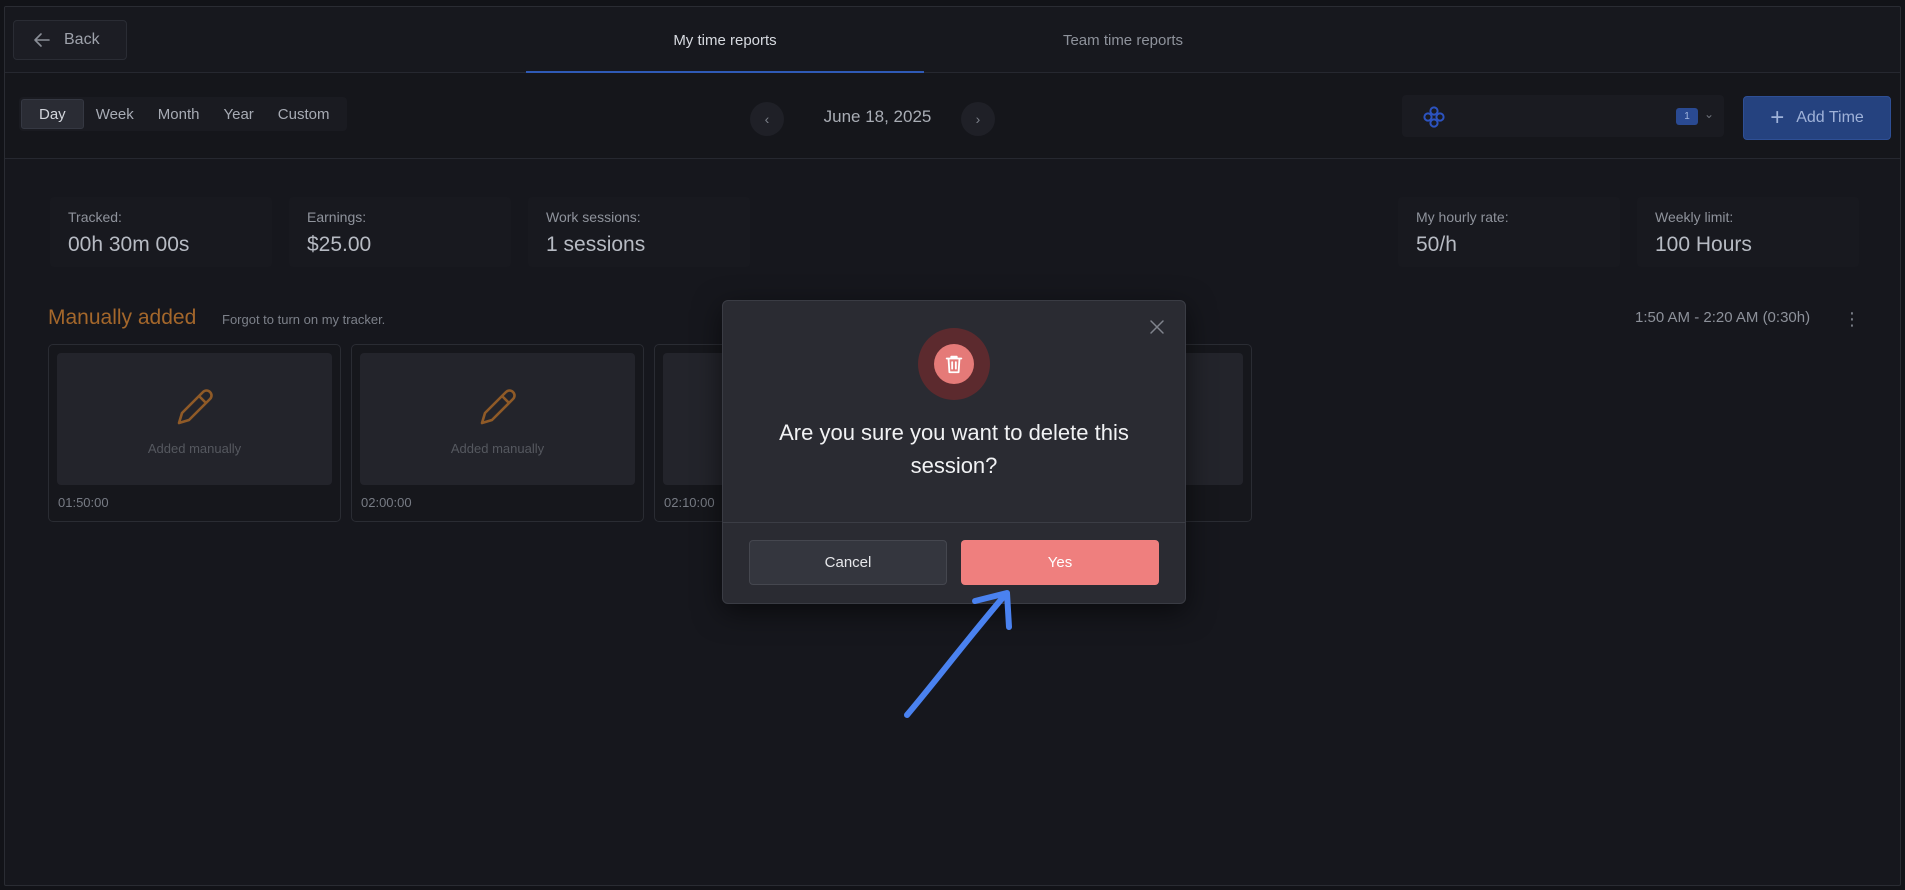  I want to click on workspace-logo-icon, so click(1434, 117).